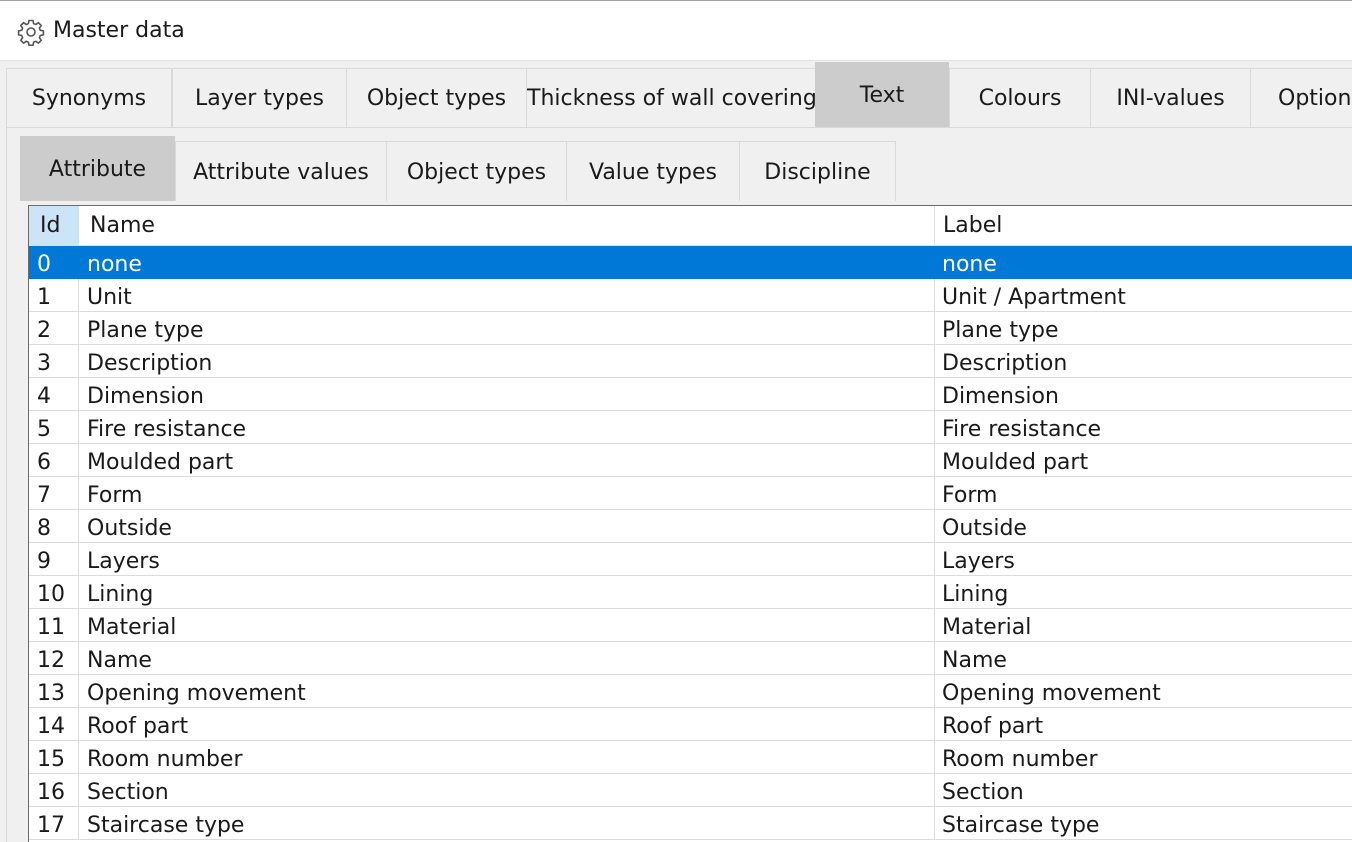 This screenshot has height=842, width=1352. Describe the element at coordinates (676, 31) in the screenshot. I see `title-bar: Master data` at that location.